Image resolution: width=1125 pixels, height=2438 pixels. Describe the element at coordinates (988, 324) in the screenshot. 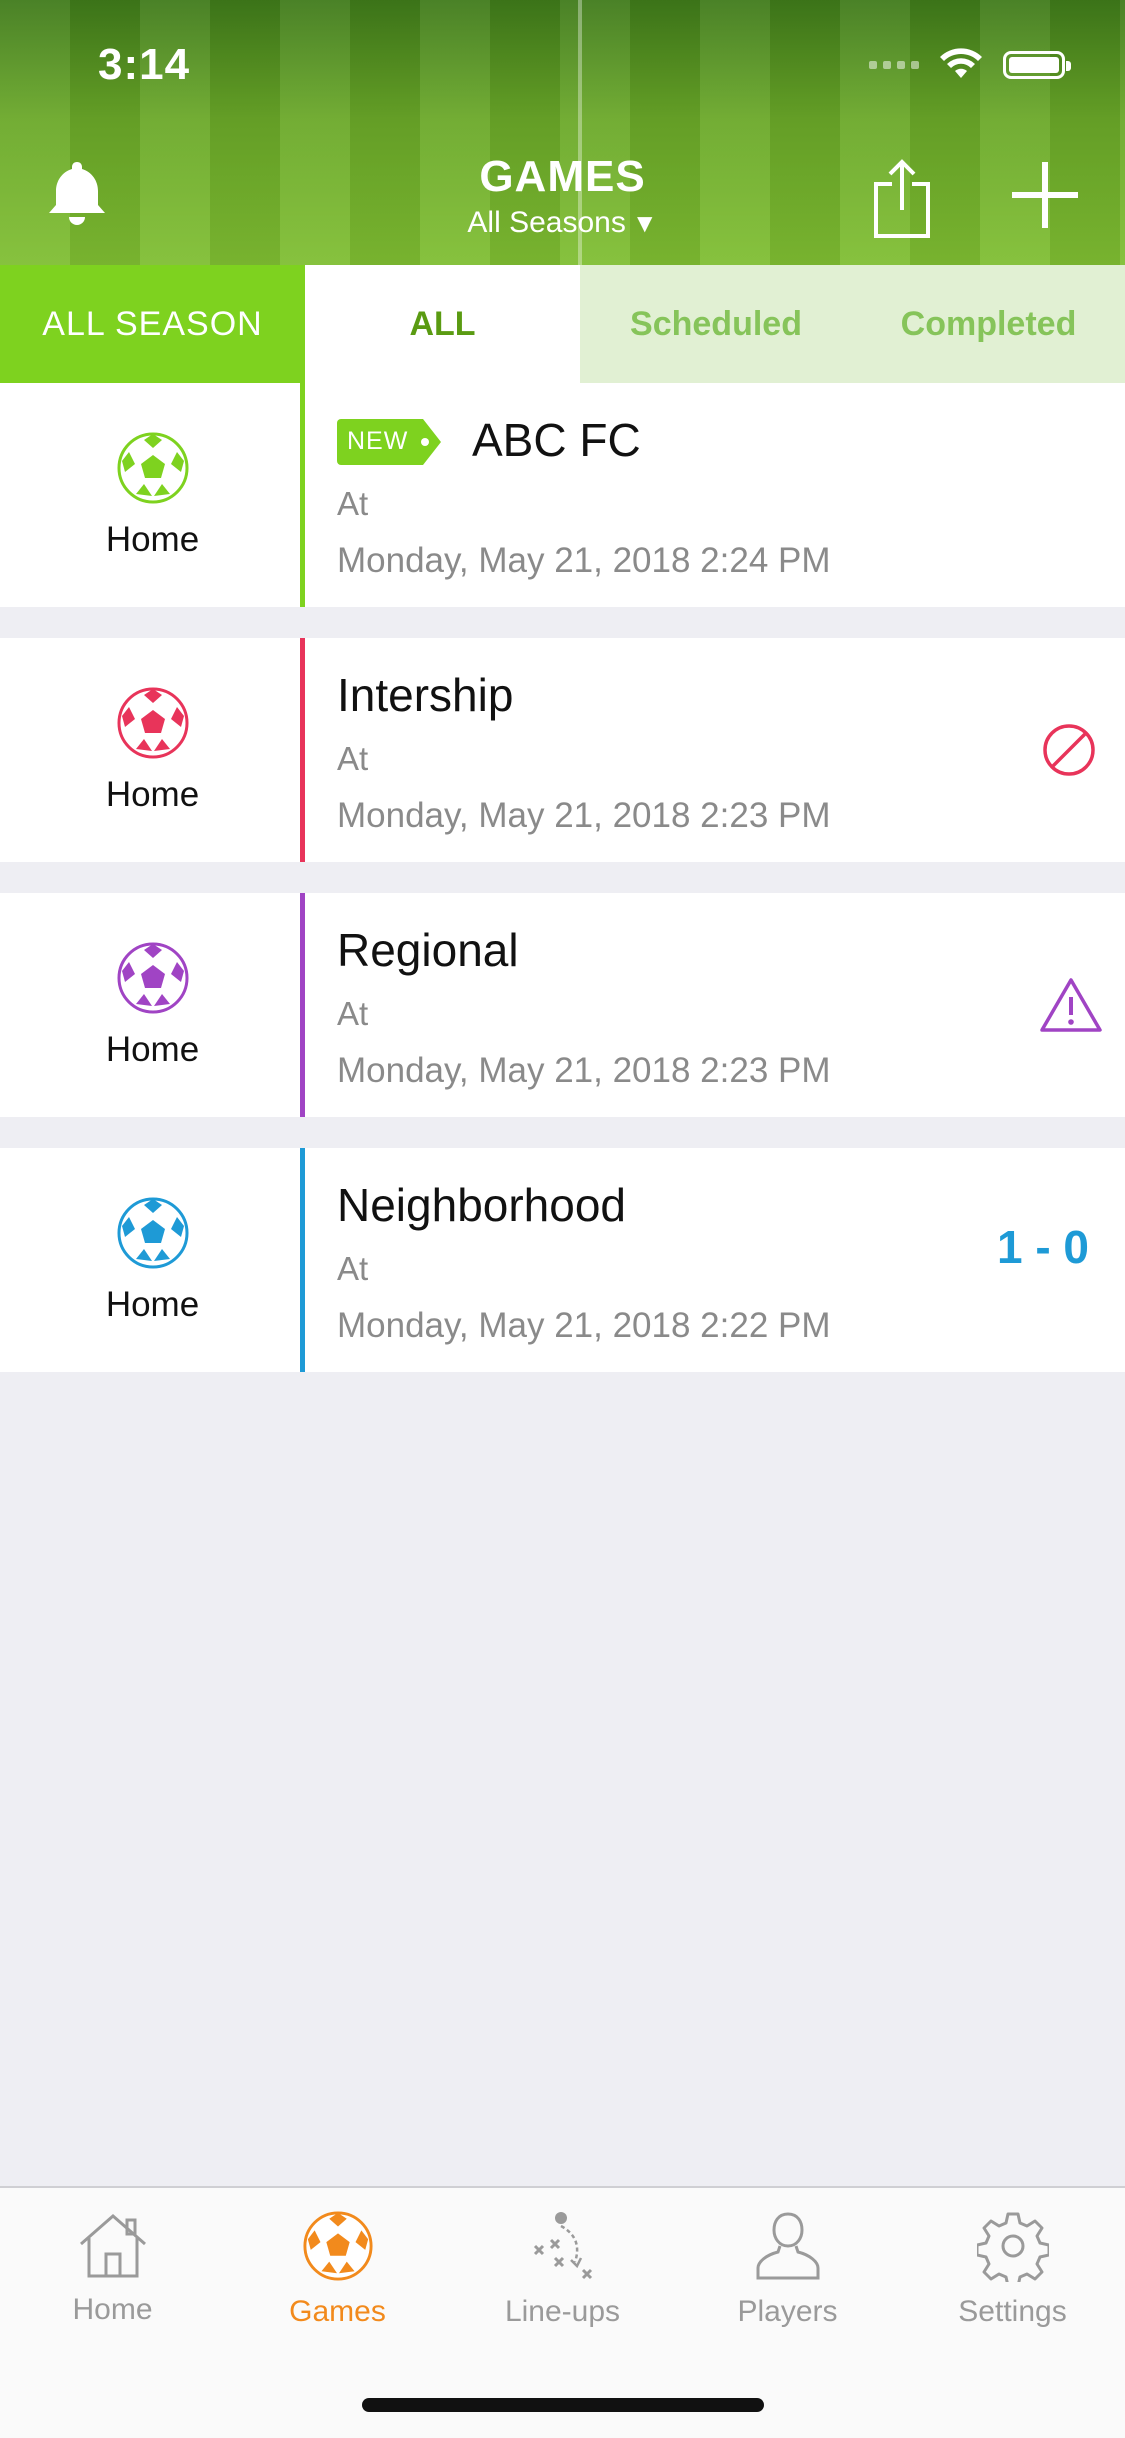

I see `tab-completed: Completed` at that location.